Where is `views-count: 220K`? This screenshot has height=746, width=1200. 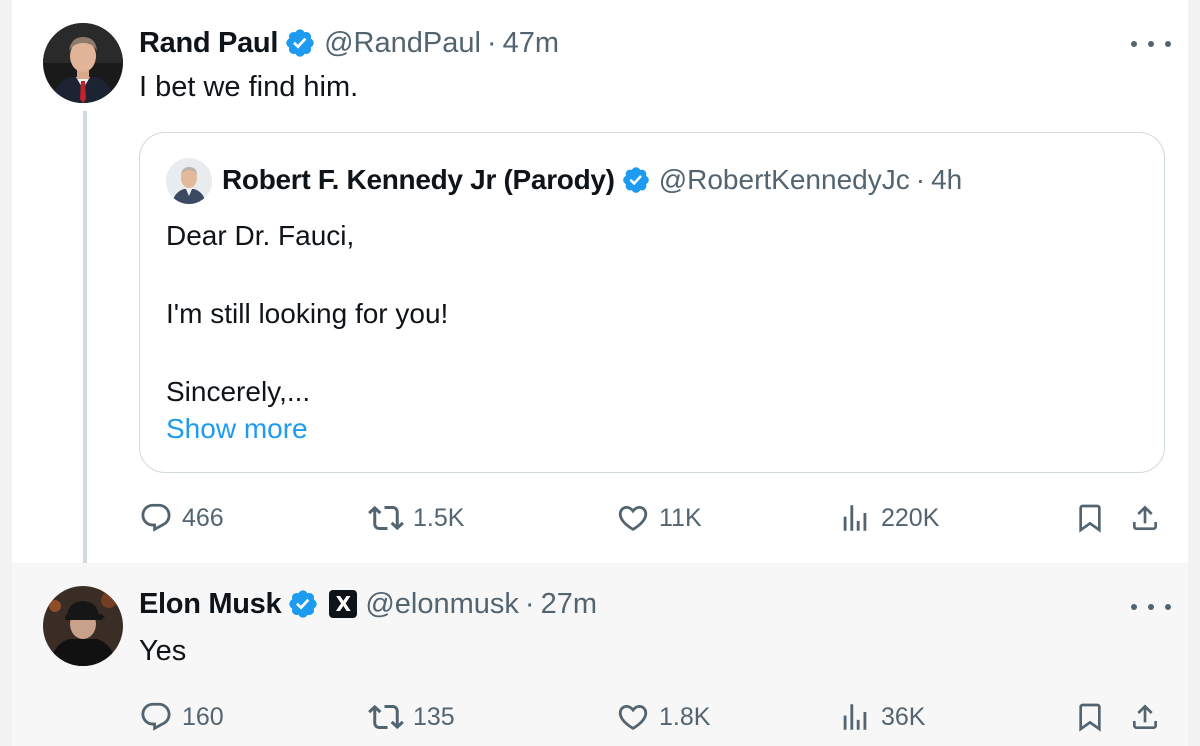
views-count: 220K is located at coordinates (910, 517).